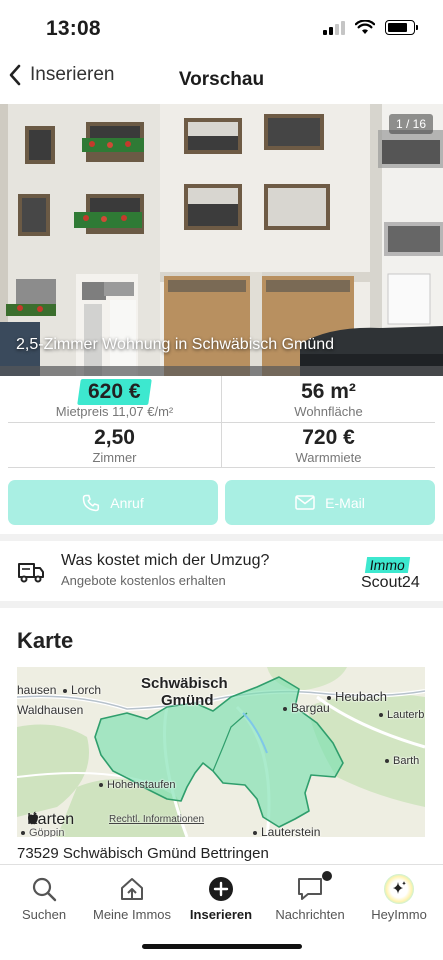 The height and width of the screenshot is (960, 443). Describe the element at coordinates (156, 819) in the screenshot. I see `legal-info-link: Rechtl. Informationen` at that location.